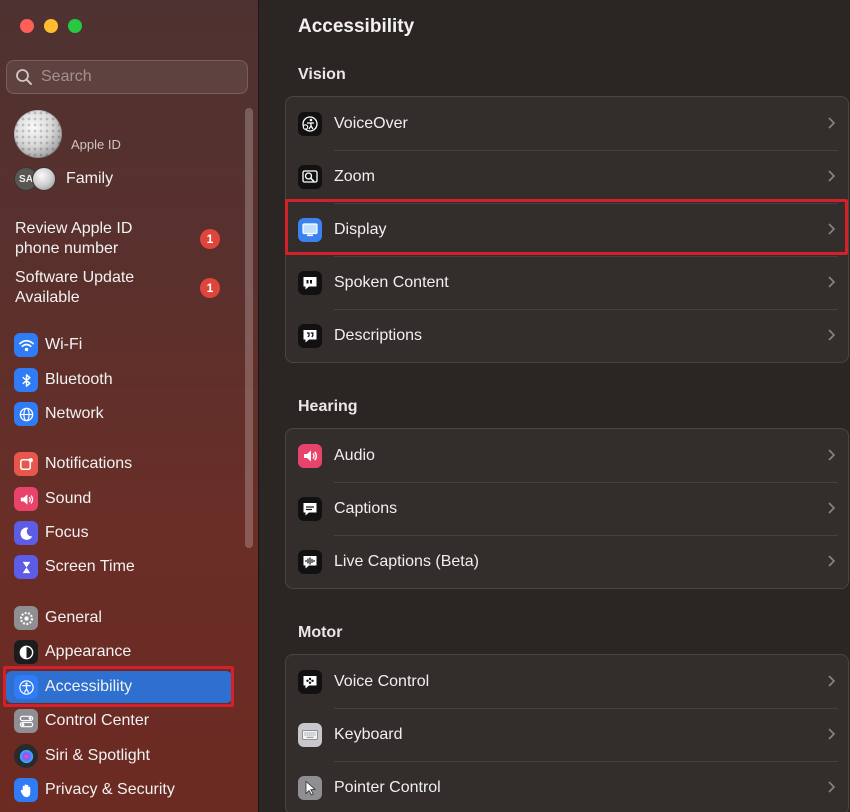 The image size is (850, 812). What do you see at coordinates (119, 618) in the screenshot?
I see `sidebar-item-general: General` at bounding box center [119, 618].